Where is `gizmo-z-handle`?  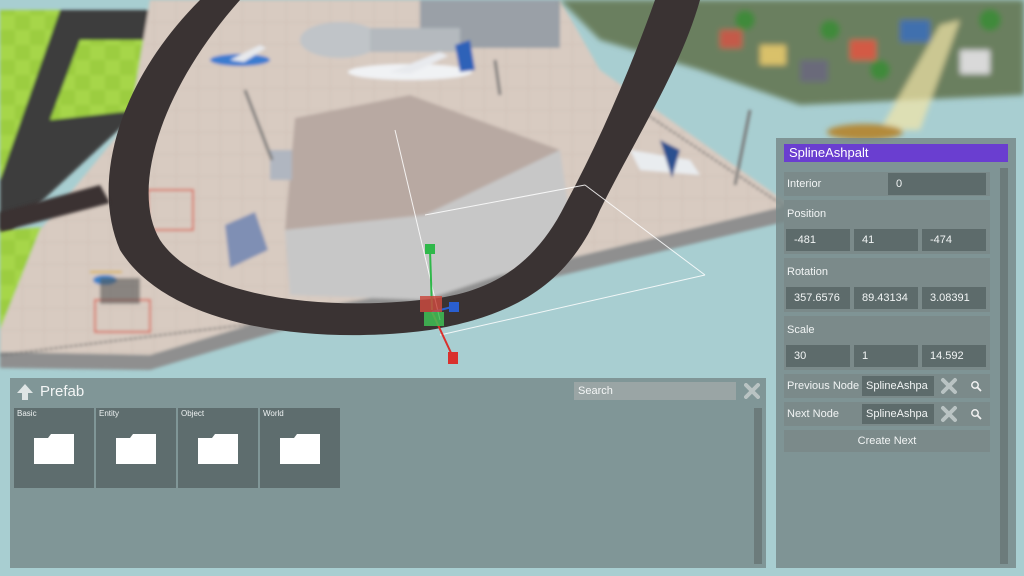 gizmo-z-handle is located at coordinates (454, 307).